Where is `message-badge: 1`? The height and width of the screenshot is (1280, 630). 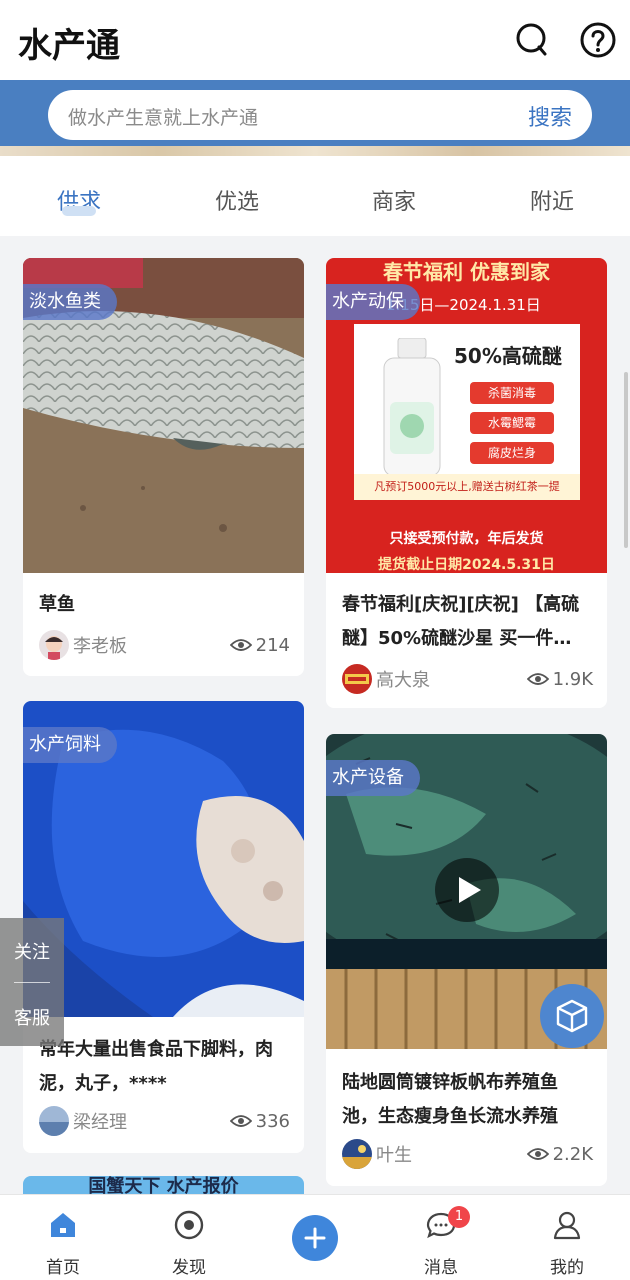
message-badge: 1 is located at coordinates (459, 1217).